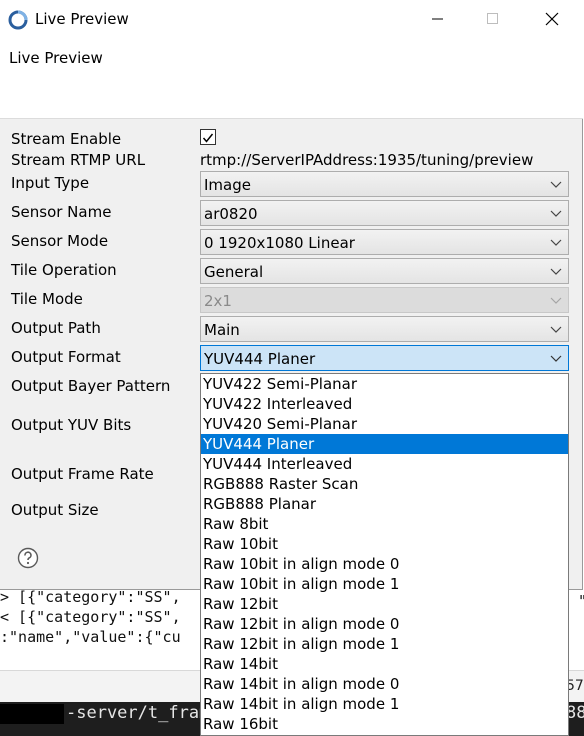 This screenshot has height=736, width=584. I want to click on output-bayer-pattern-label: Output Bayer Pattern, so click(91, 386).